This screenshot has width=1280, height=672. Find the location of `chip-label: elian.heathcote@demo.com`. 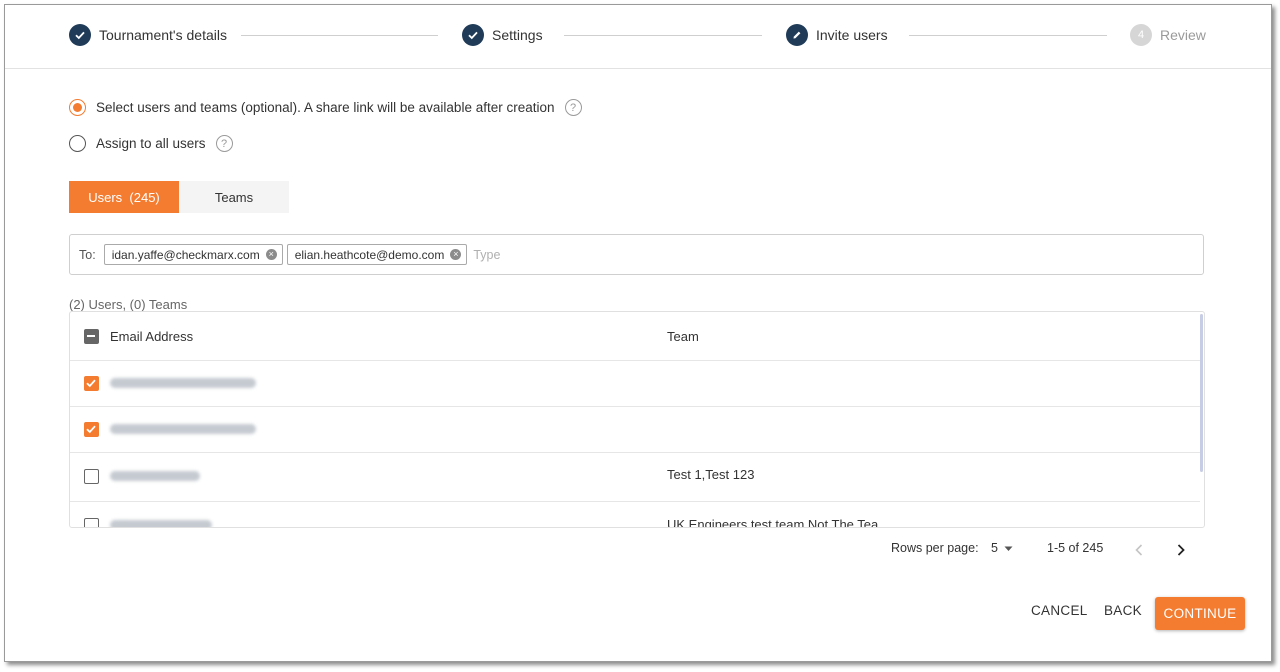

chip-label: elian.heathcote@demo.com is located at coordinates (369, 254).